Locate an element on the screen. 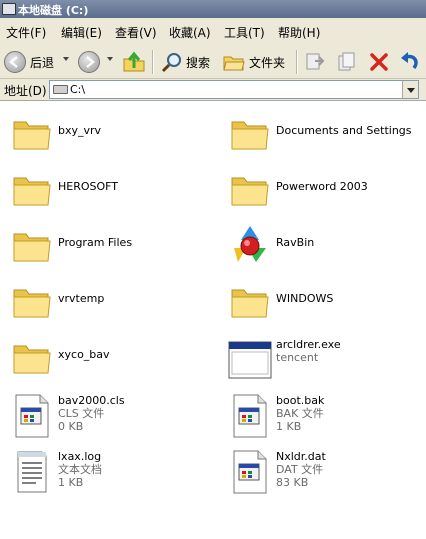 This screenshot has width=426, height=539. window-title: 本地磁盘 (C:) is located at coordinates (53, 10).